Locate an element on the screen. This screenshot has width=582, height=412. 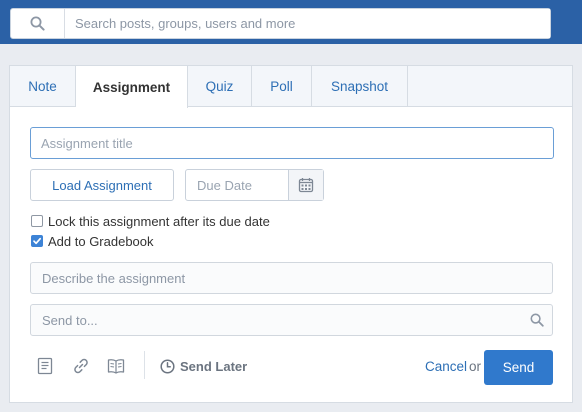
or-text: or is located at coordinates (475, 366).